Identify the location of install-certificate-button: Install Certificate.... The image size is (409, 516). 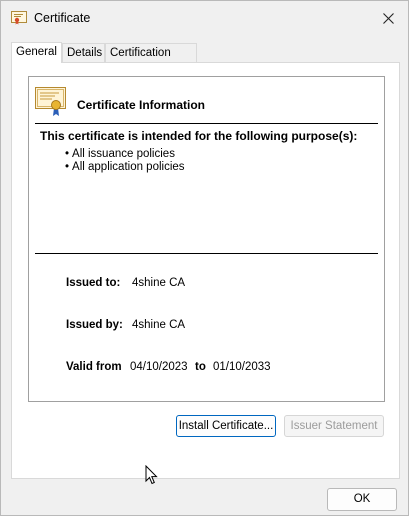
(226, 426).